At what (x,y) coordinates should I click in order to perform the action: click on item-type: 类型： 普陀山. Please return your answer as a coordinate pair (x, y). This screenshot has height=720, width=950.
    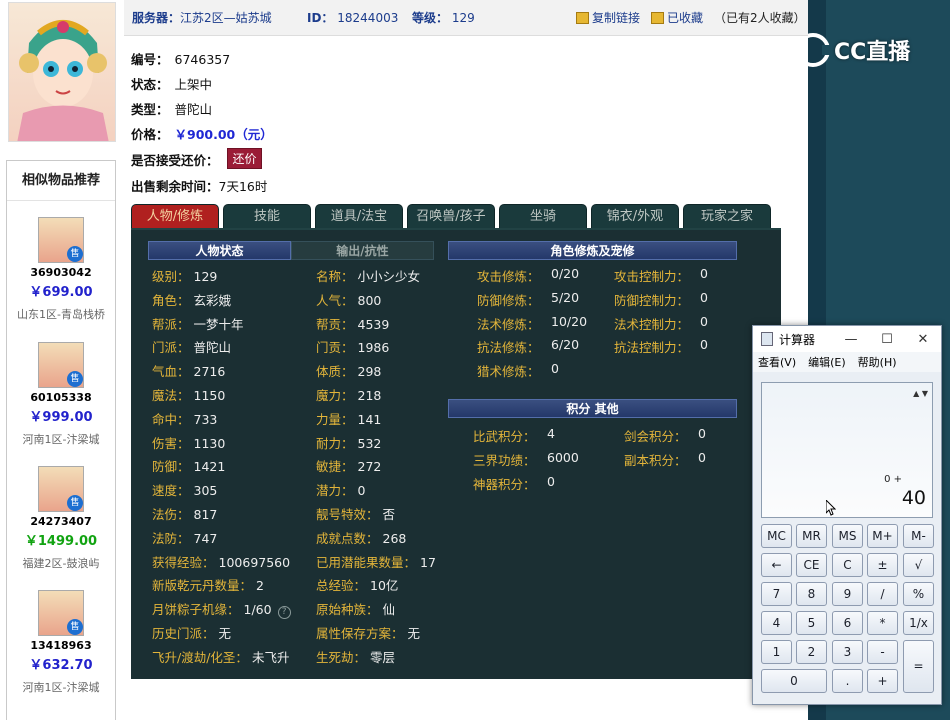
    Looking at the image, I should click on (172, 109).